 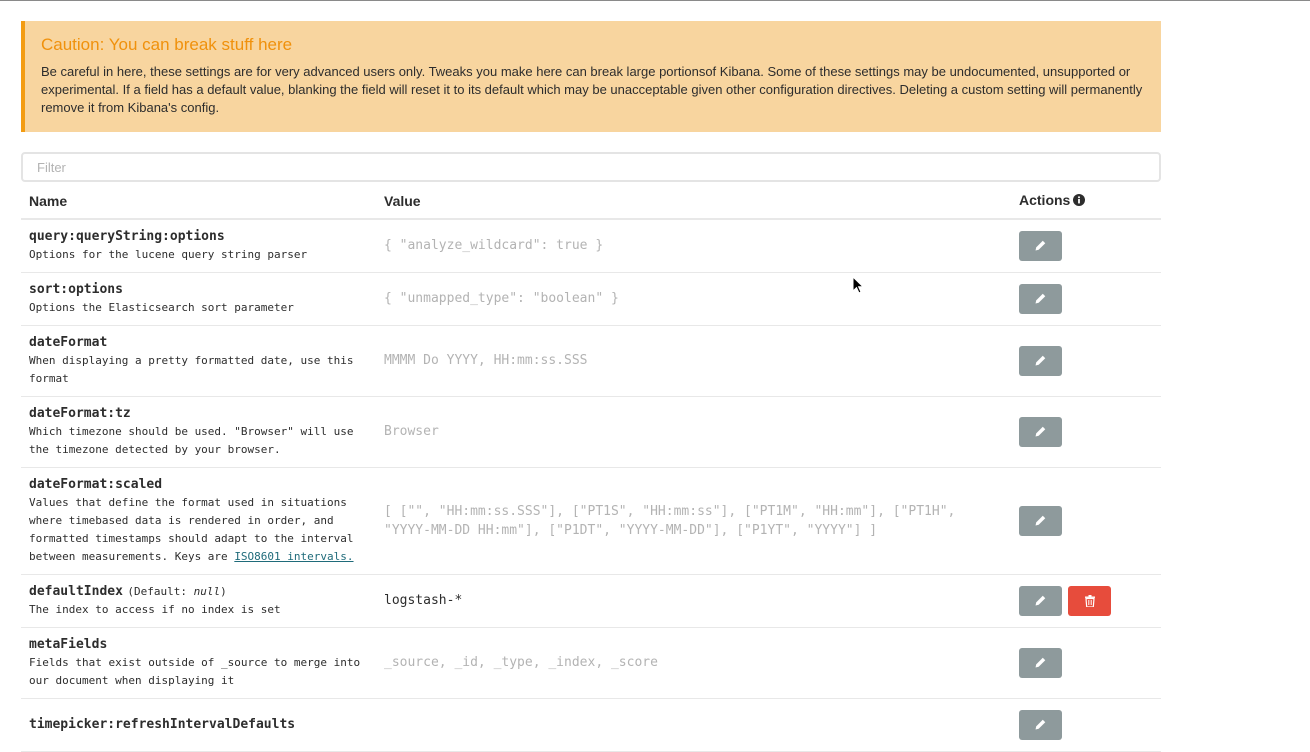 What do you see at coordinates (207, 591) in the screenshot?
I see `default-value: null` at bounding box center [207, 591].